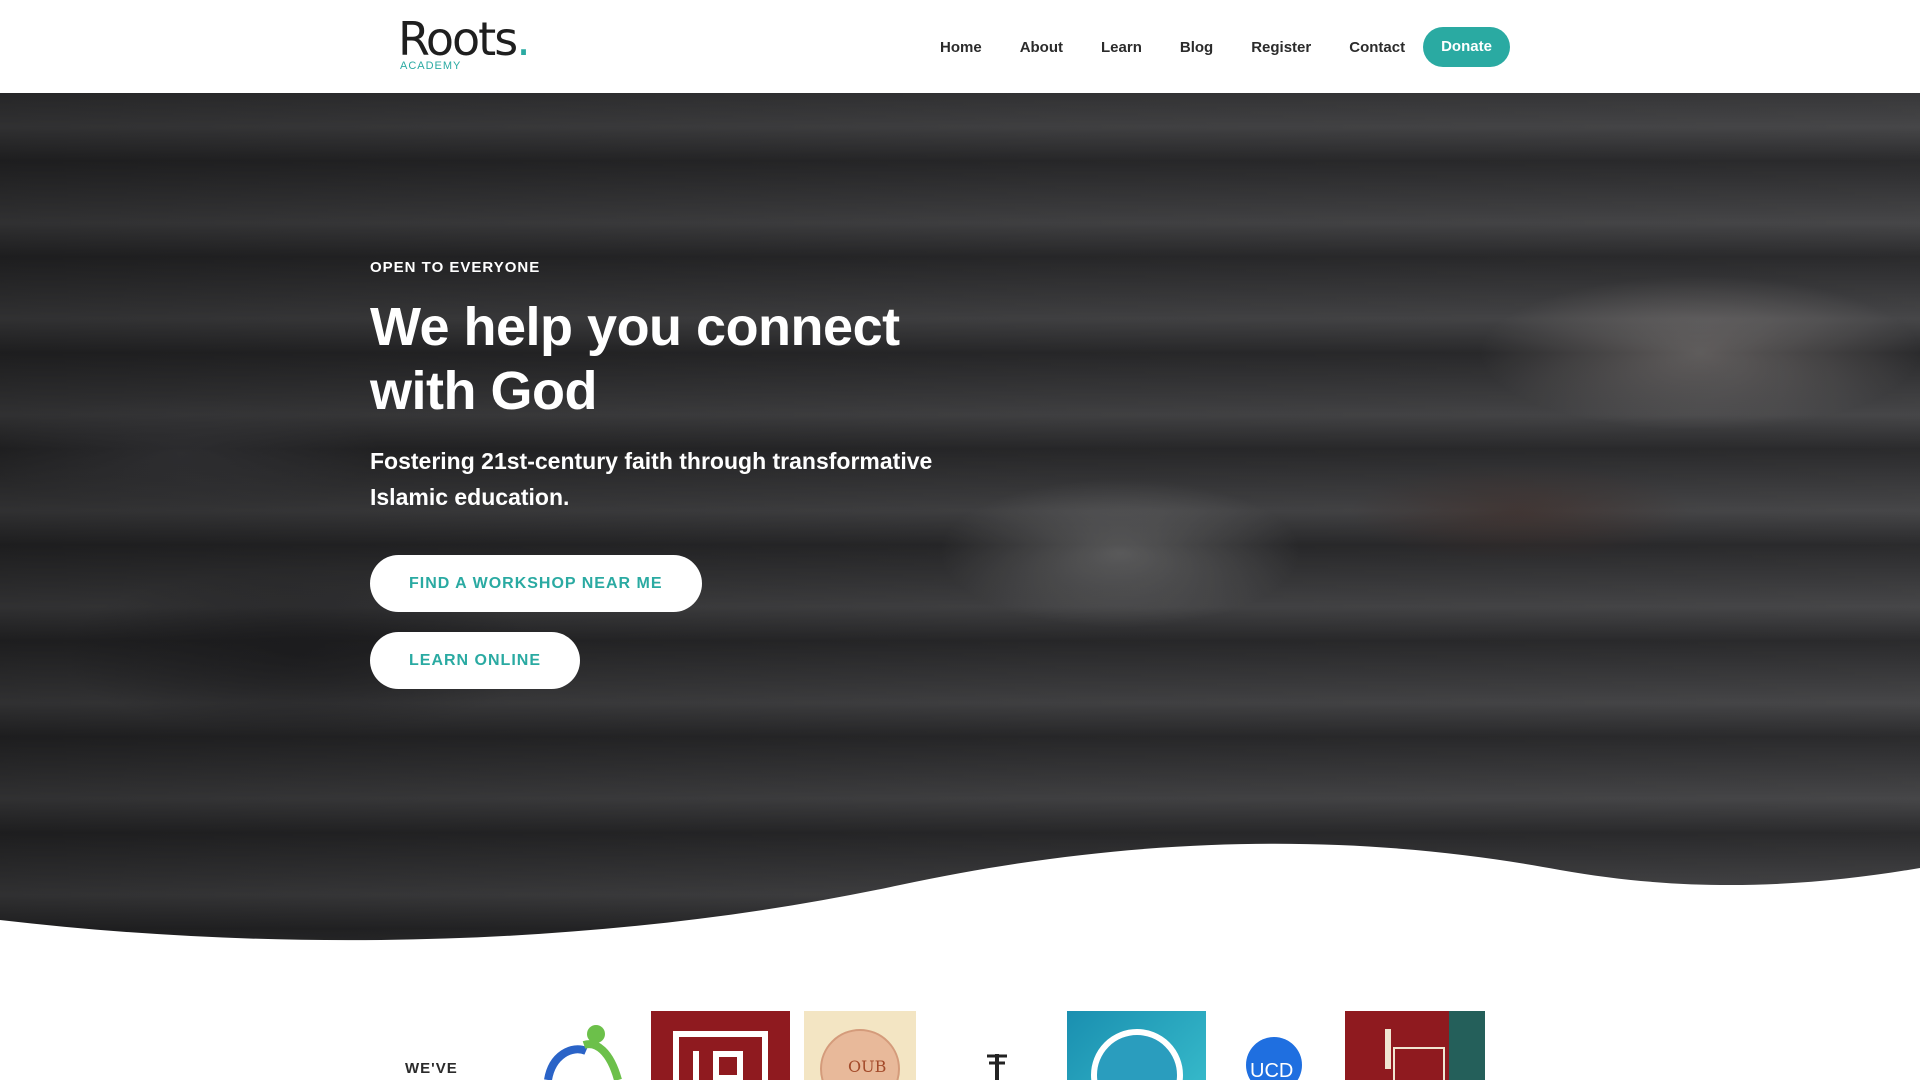  What do you see at coordinates (431, 66) in the screenshot?
I see `logo-subtitle: ACADEMY` at bounding box center [431, 66].